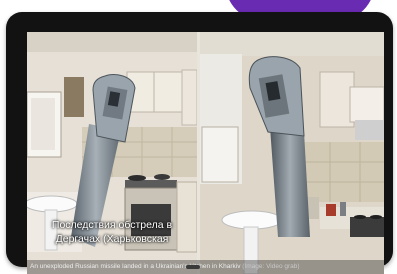 This screenshot has height=274, width=397. What do you see at coordinates (112, 225) in the screenshot?
I see `overlay-caption-line-1: Последствия обстрела в` at bounding box center [112, 225].